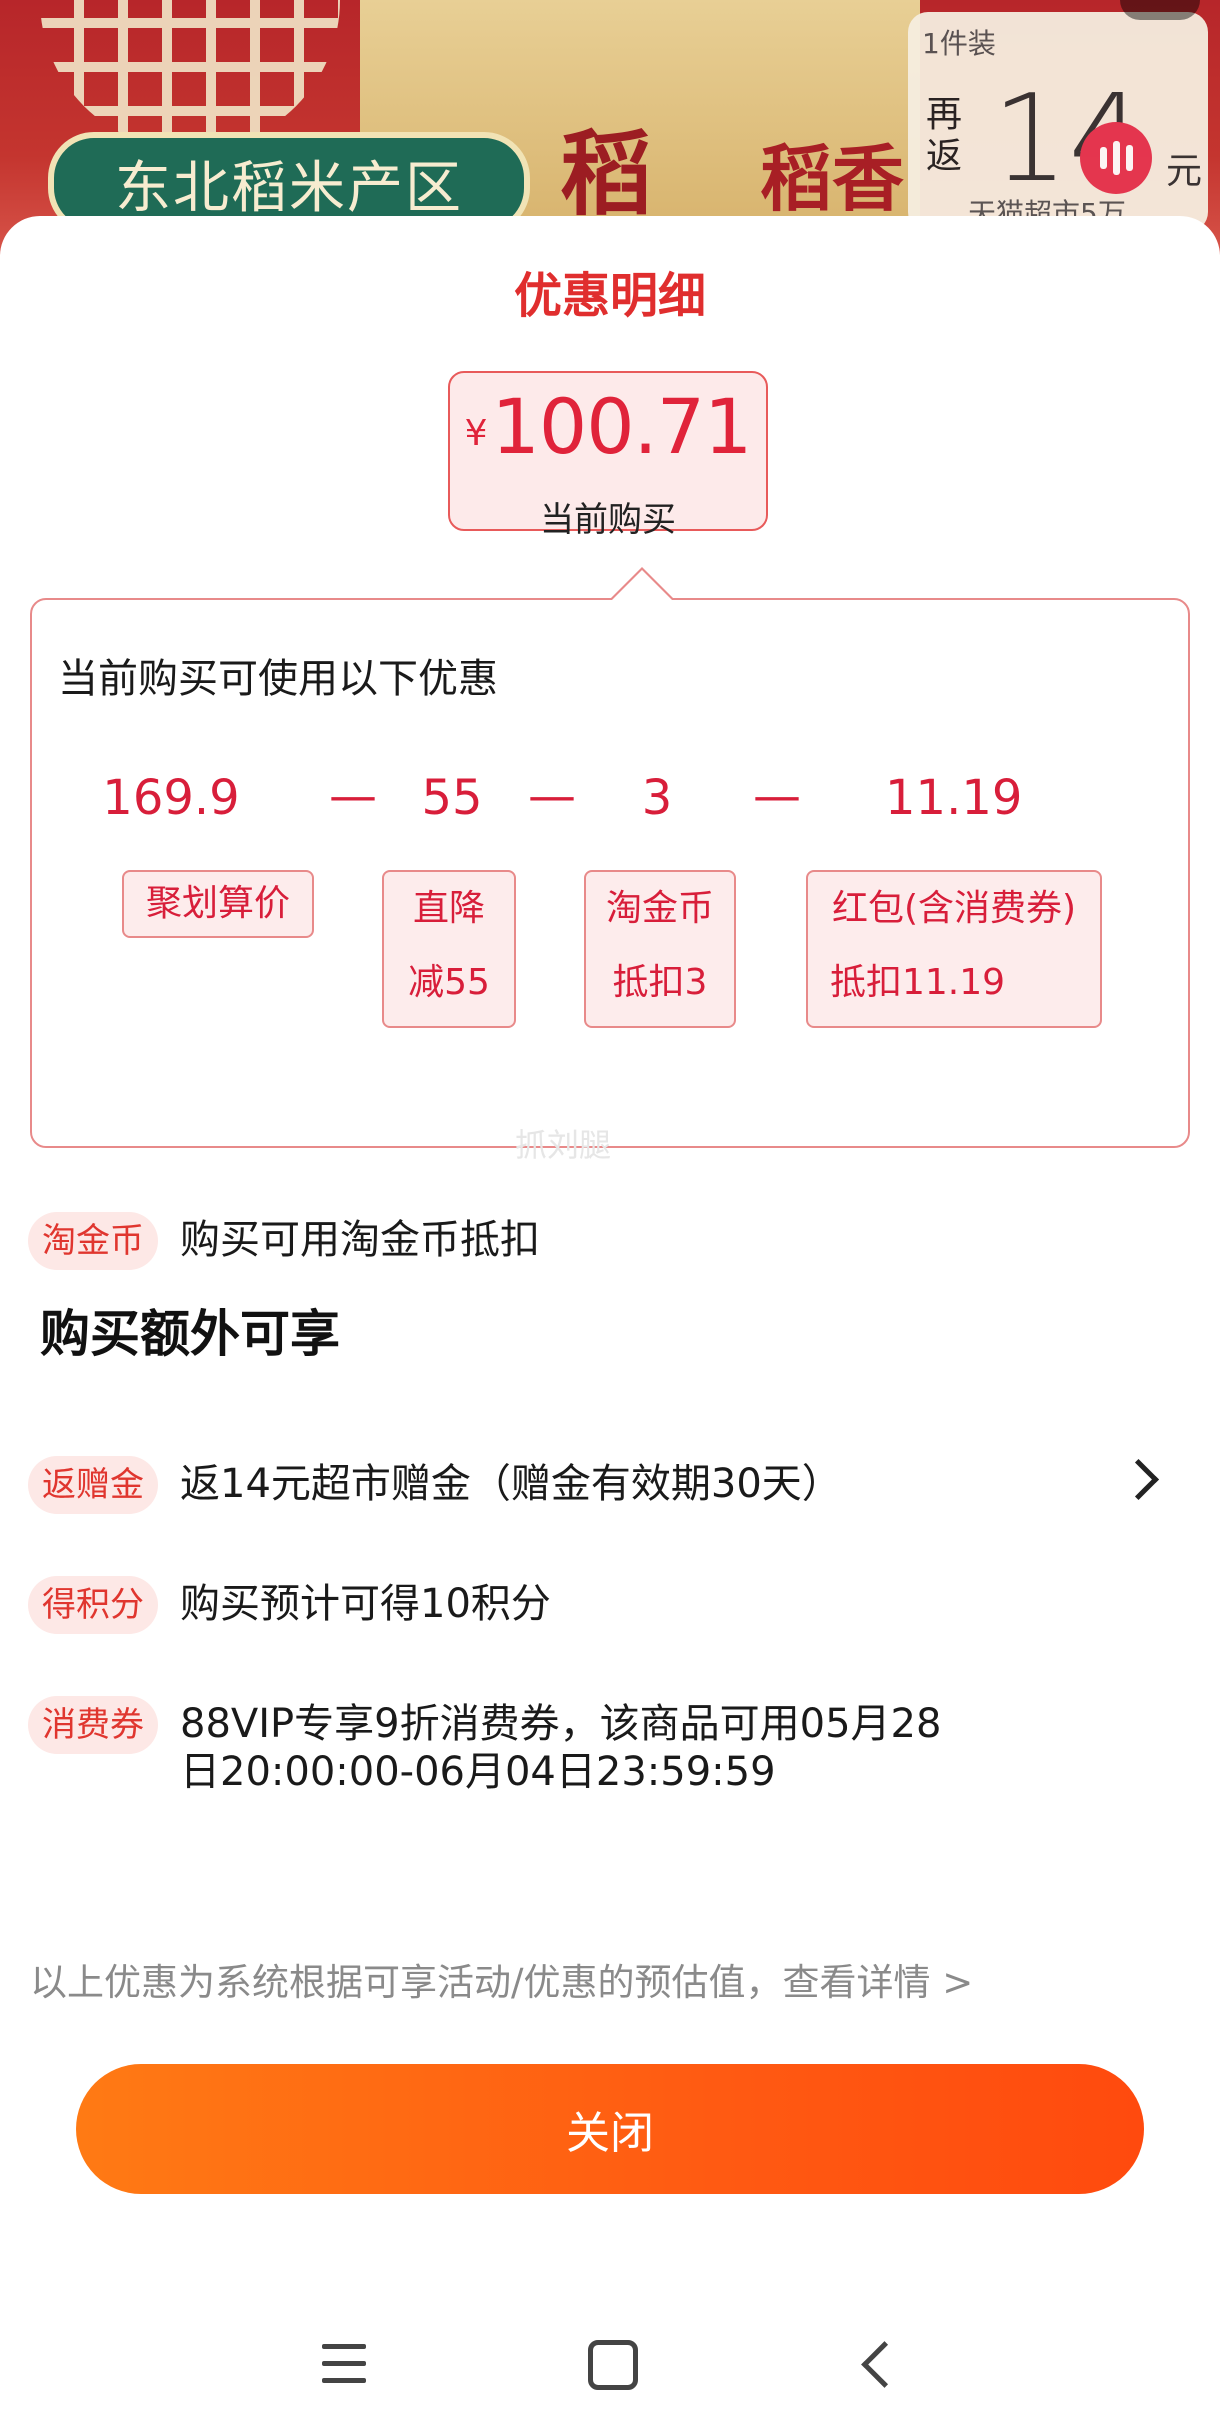  Describe the element at coordinates (944, 135) in the screenshot. I see `promo-again-label: 再返` at that location.